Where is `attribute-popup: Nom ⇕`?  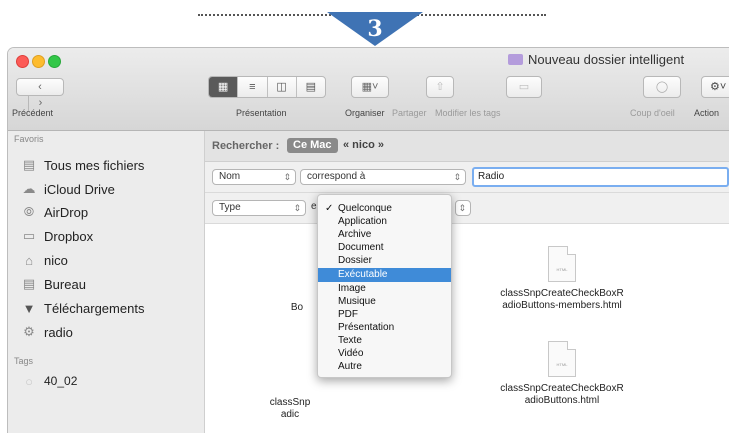
attribute-popup: Nom ⇕ is located at coordinates (254, 177).